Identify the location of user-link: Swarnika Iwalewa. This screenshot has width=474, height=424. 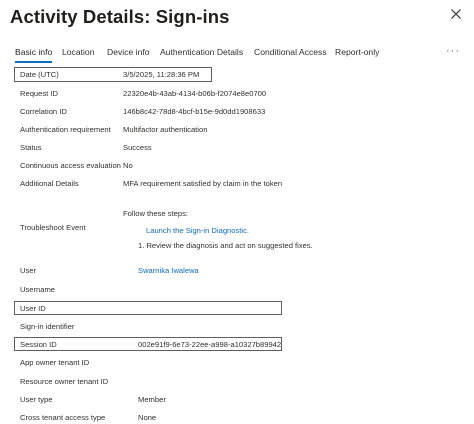
(168, 270).